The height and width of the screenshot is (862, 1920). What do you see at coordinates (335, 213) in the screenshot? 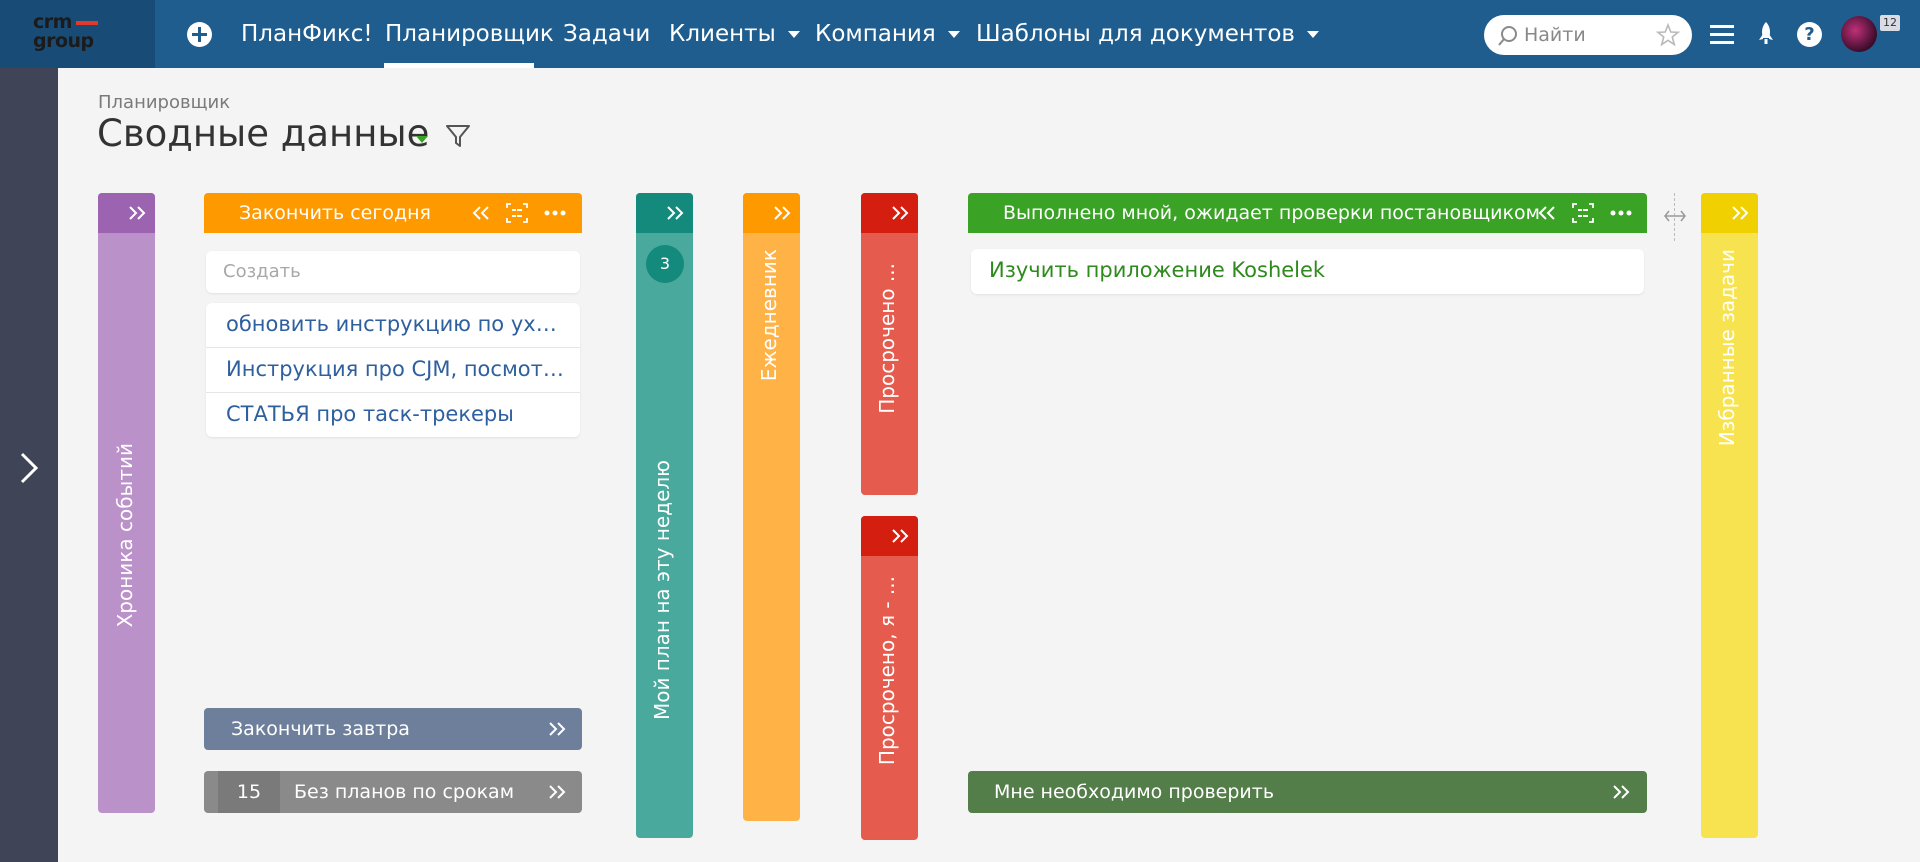
I see `column-today-title: Закончить сегодня` at bounding box center [335, 213].